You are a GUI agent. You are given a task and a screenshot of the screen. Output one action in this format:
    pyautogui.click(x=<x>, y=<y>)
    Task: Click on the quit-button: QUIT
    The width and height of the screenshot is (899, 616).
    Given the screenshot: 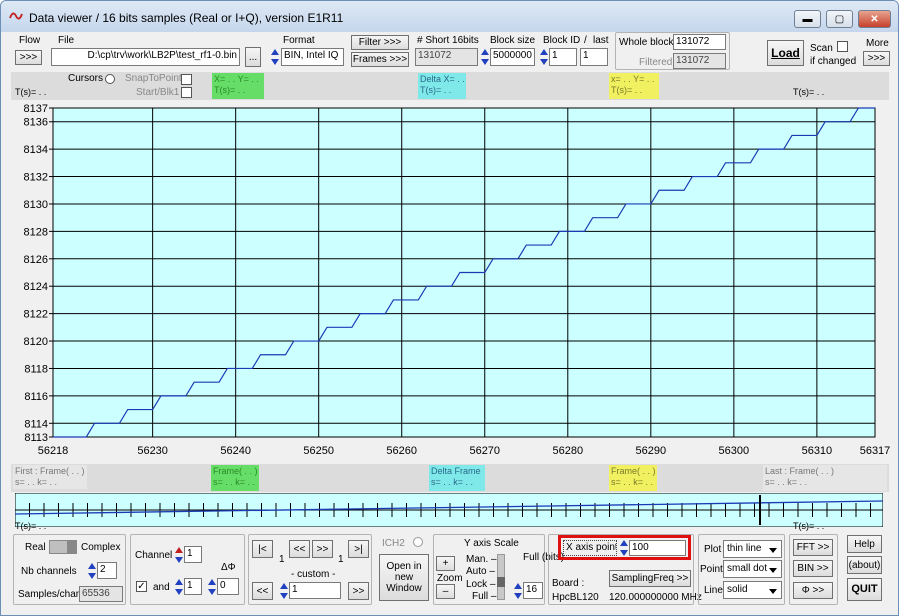 What is the action you would take?
    pyautogui.click(x=864, y=589)
    